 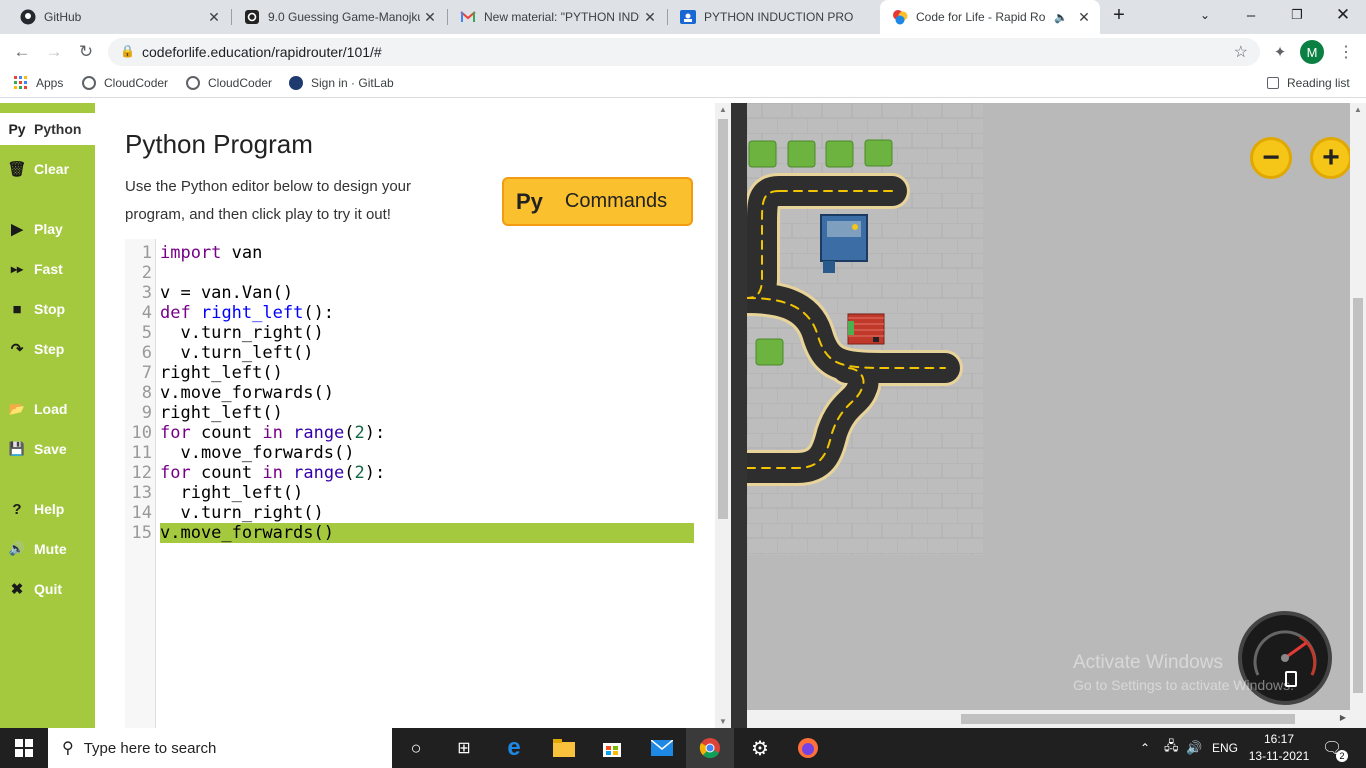 I want to click on clock-date: 13-11-2021, so click(x=1279, y=756).